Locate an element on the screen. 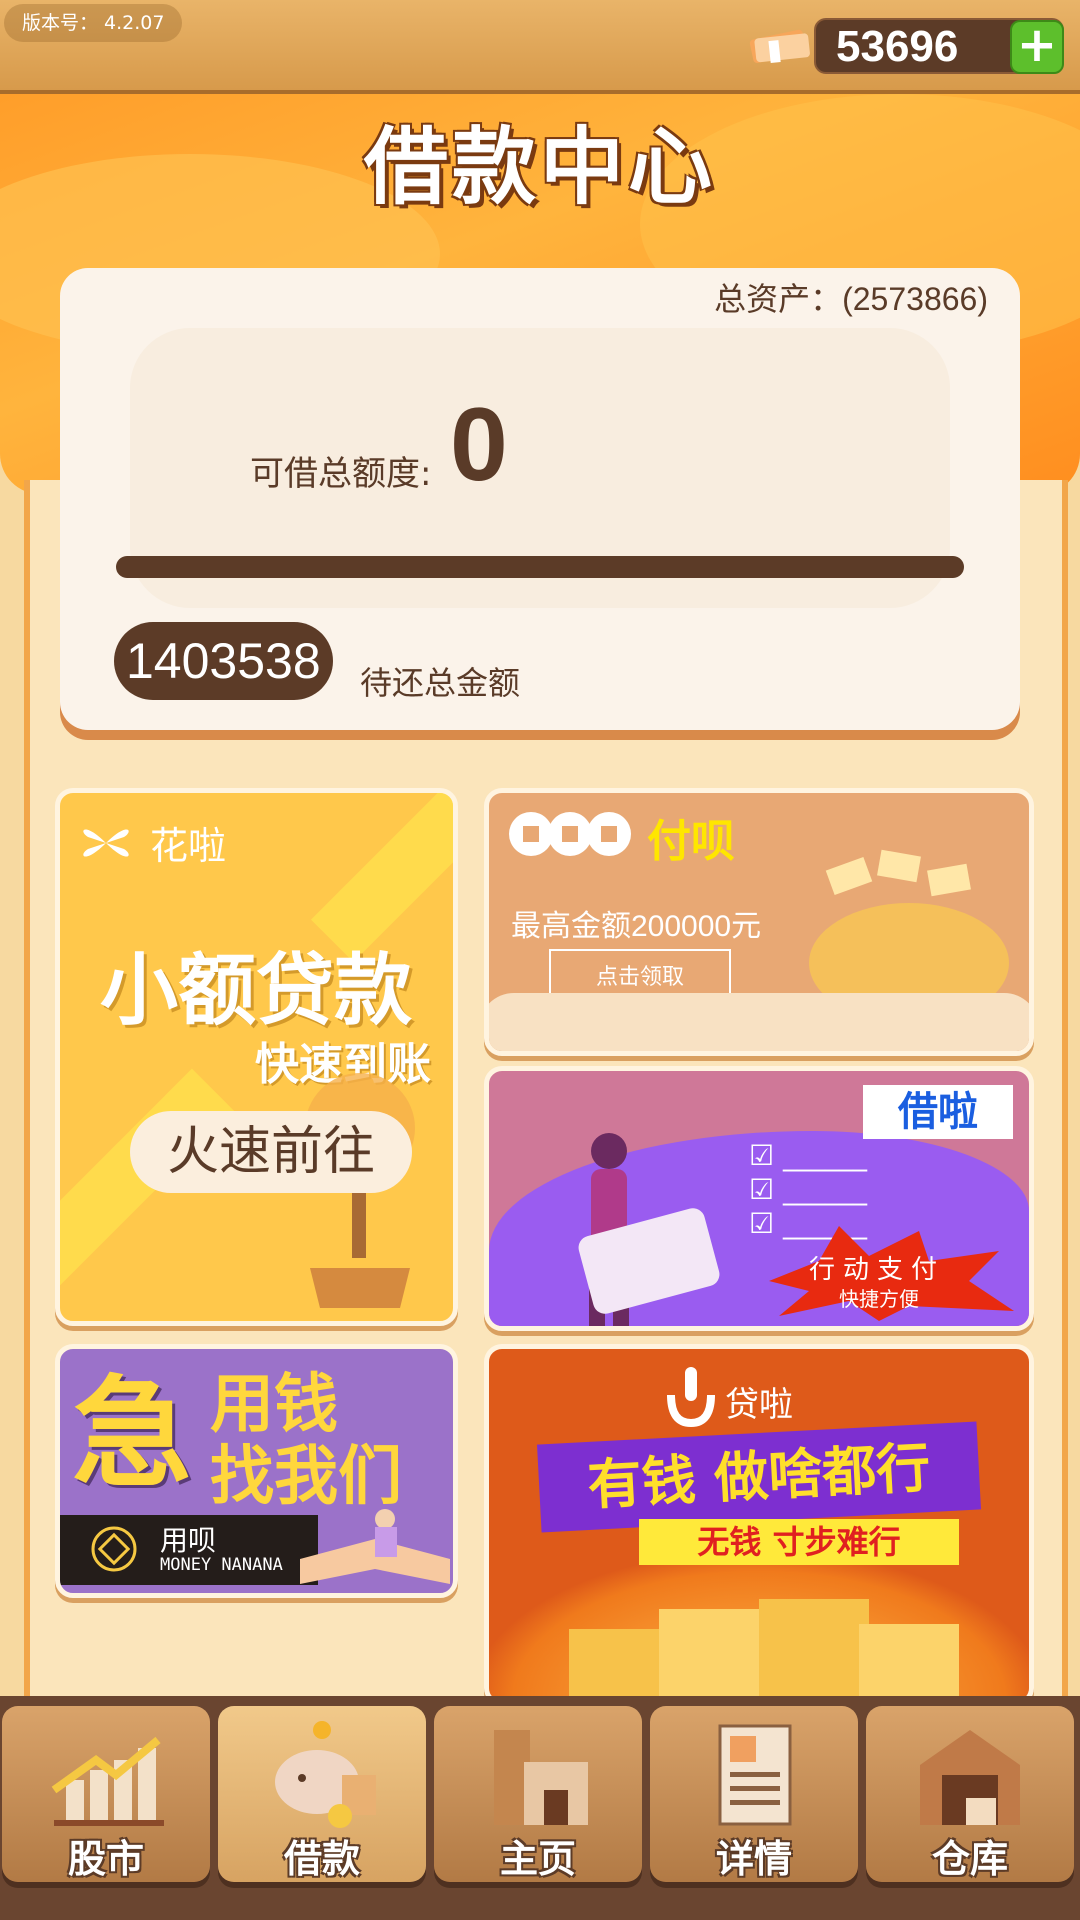  cloud-decoration is located at coordinates (759, 1022).